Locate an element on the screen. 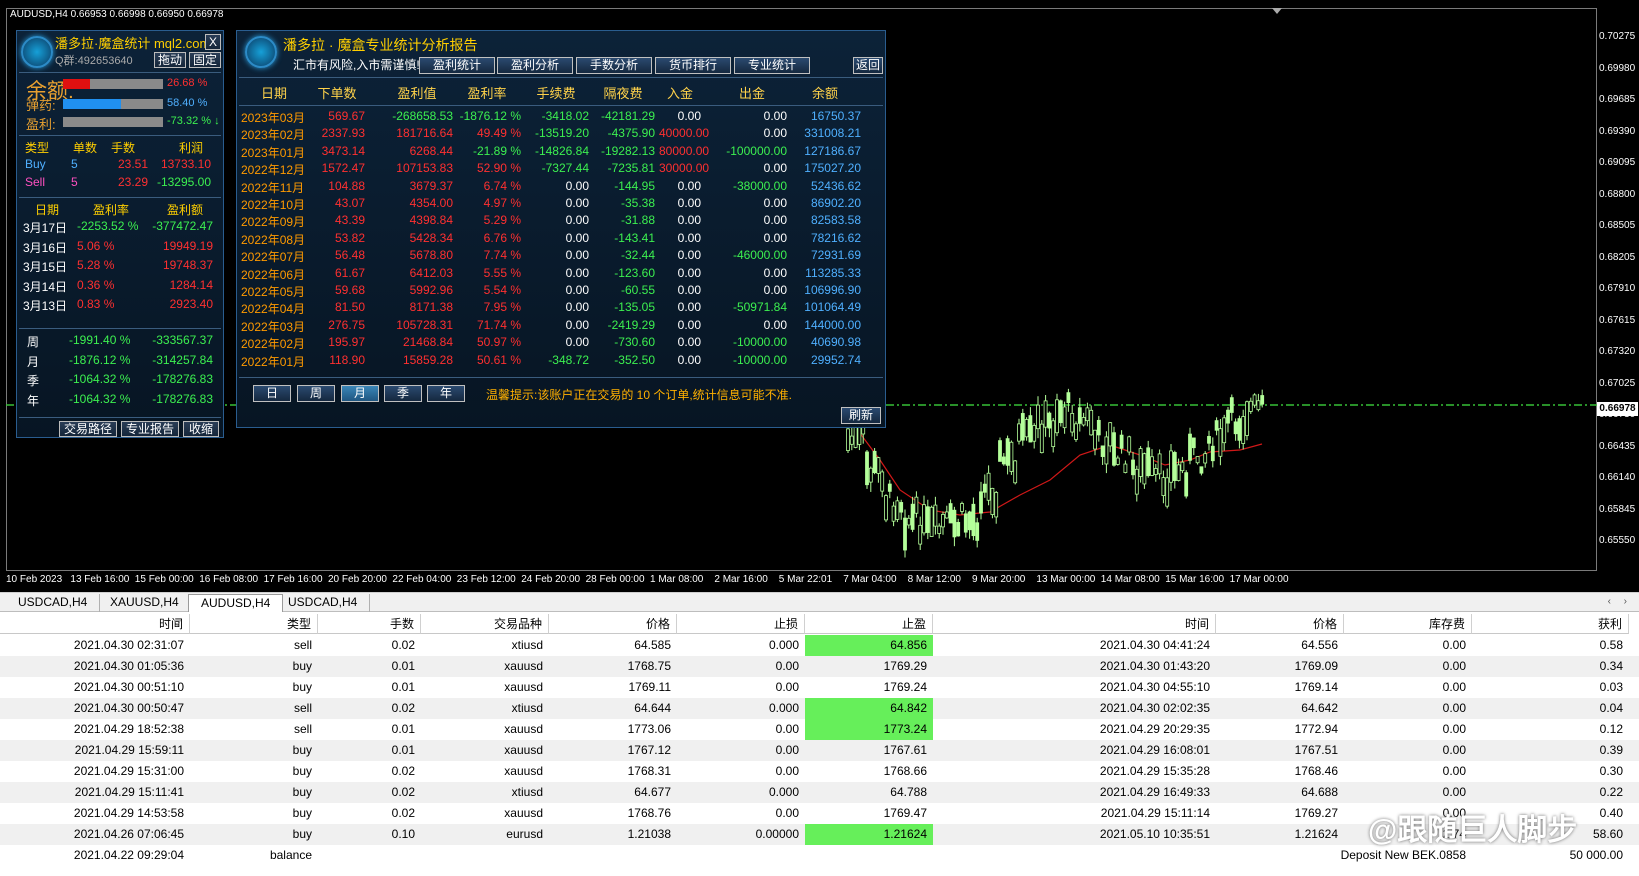 This screenshot has width=1639, height=876. report-cell: 71.74 % is located at coordinates (498, 324).